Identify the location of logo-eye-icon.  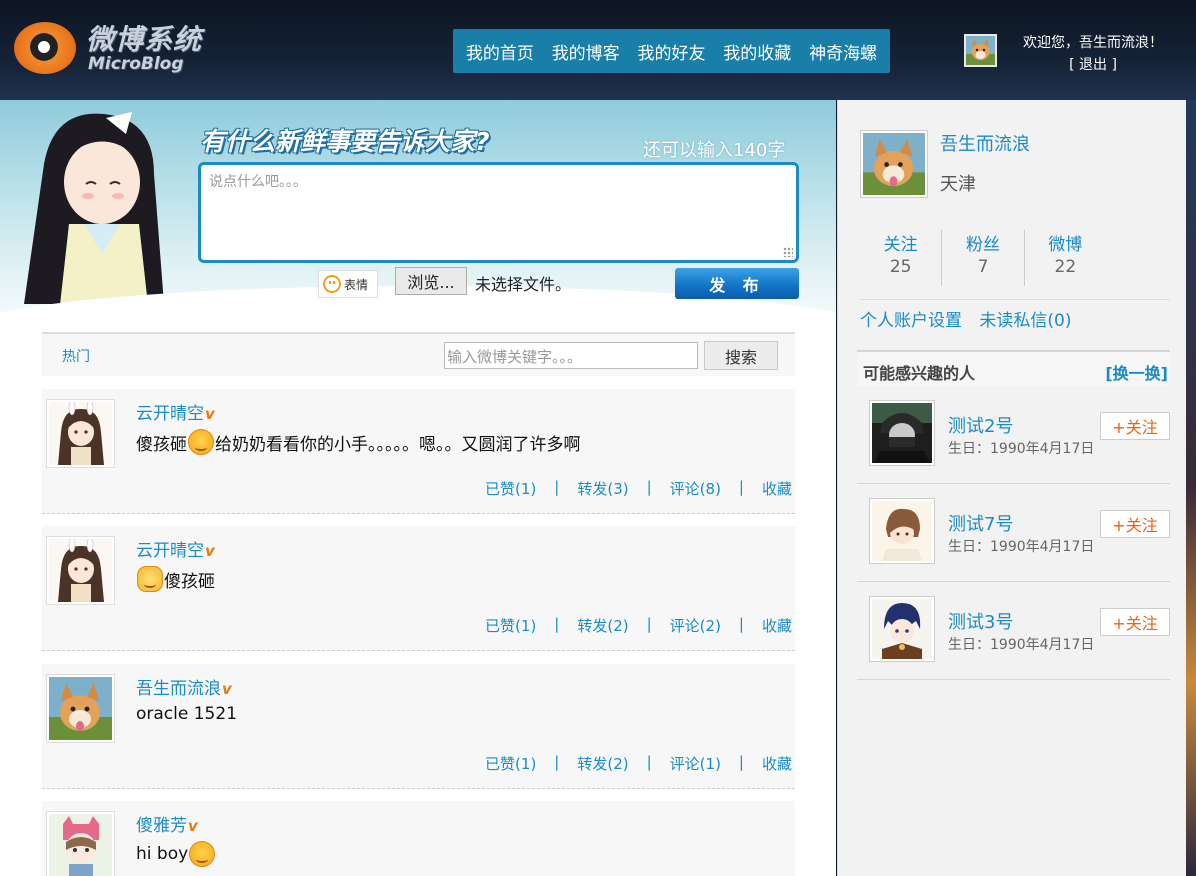
(45, 48).